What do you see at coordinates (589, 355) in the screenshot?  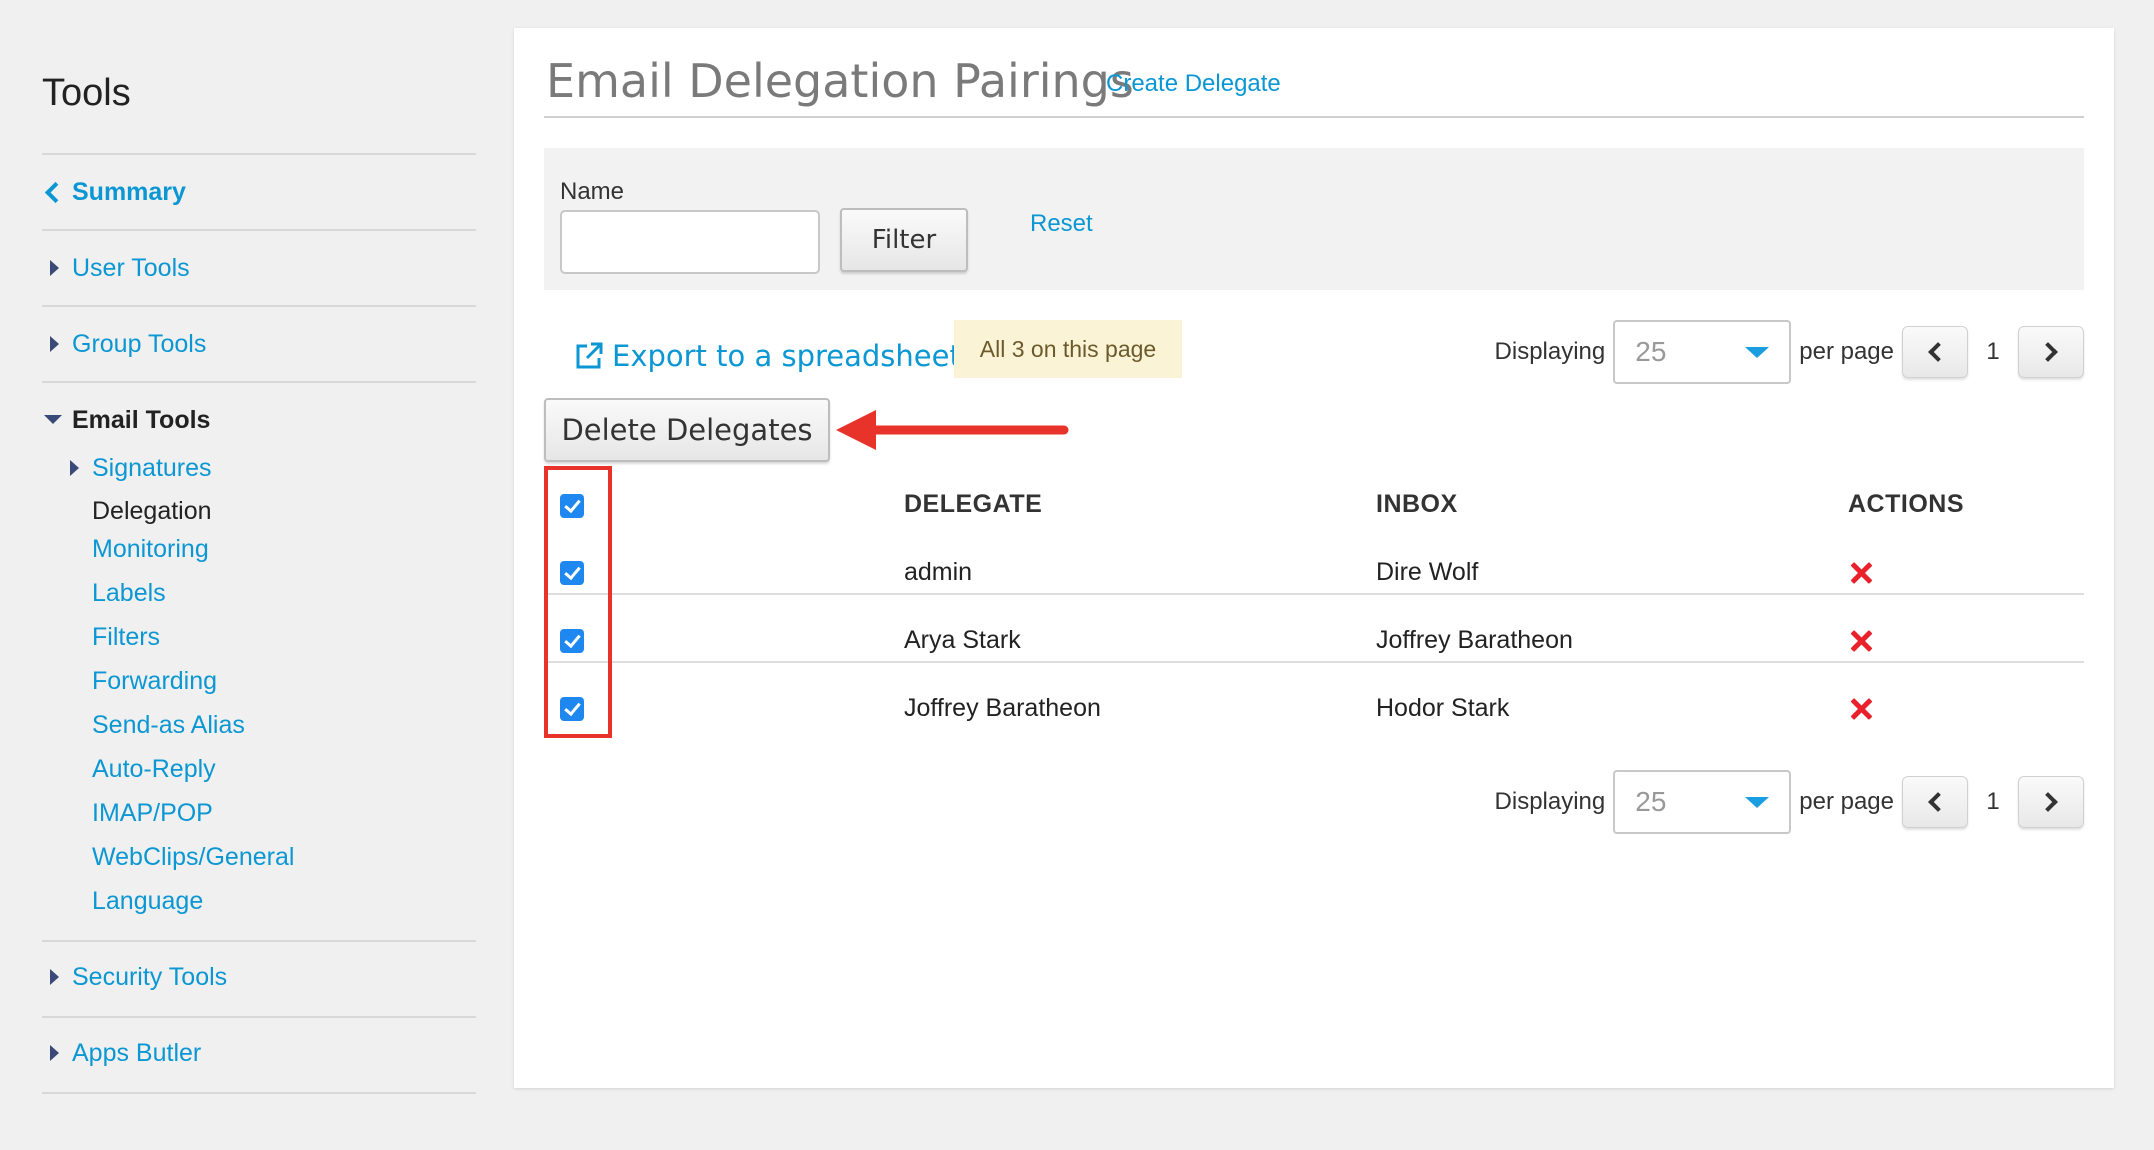 I see `external-link-icon` at bounding box center [589, 355].